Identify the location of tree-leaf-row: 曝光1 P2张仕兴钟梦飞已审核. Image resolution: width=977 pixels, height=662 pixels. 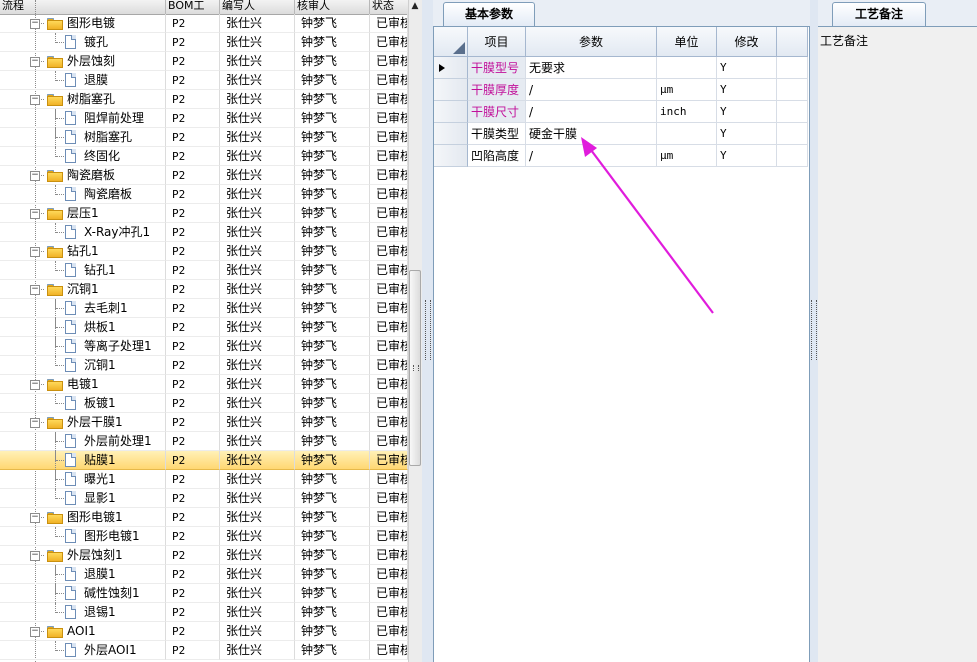
(204, 479).